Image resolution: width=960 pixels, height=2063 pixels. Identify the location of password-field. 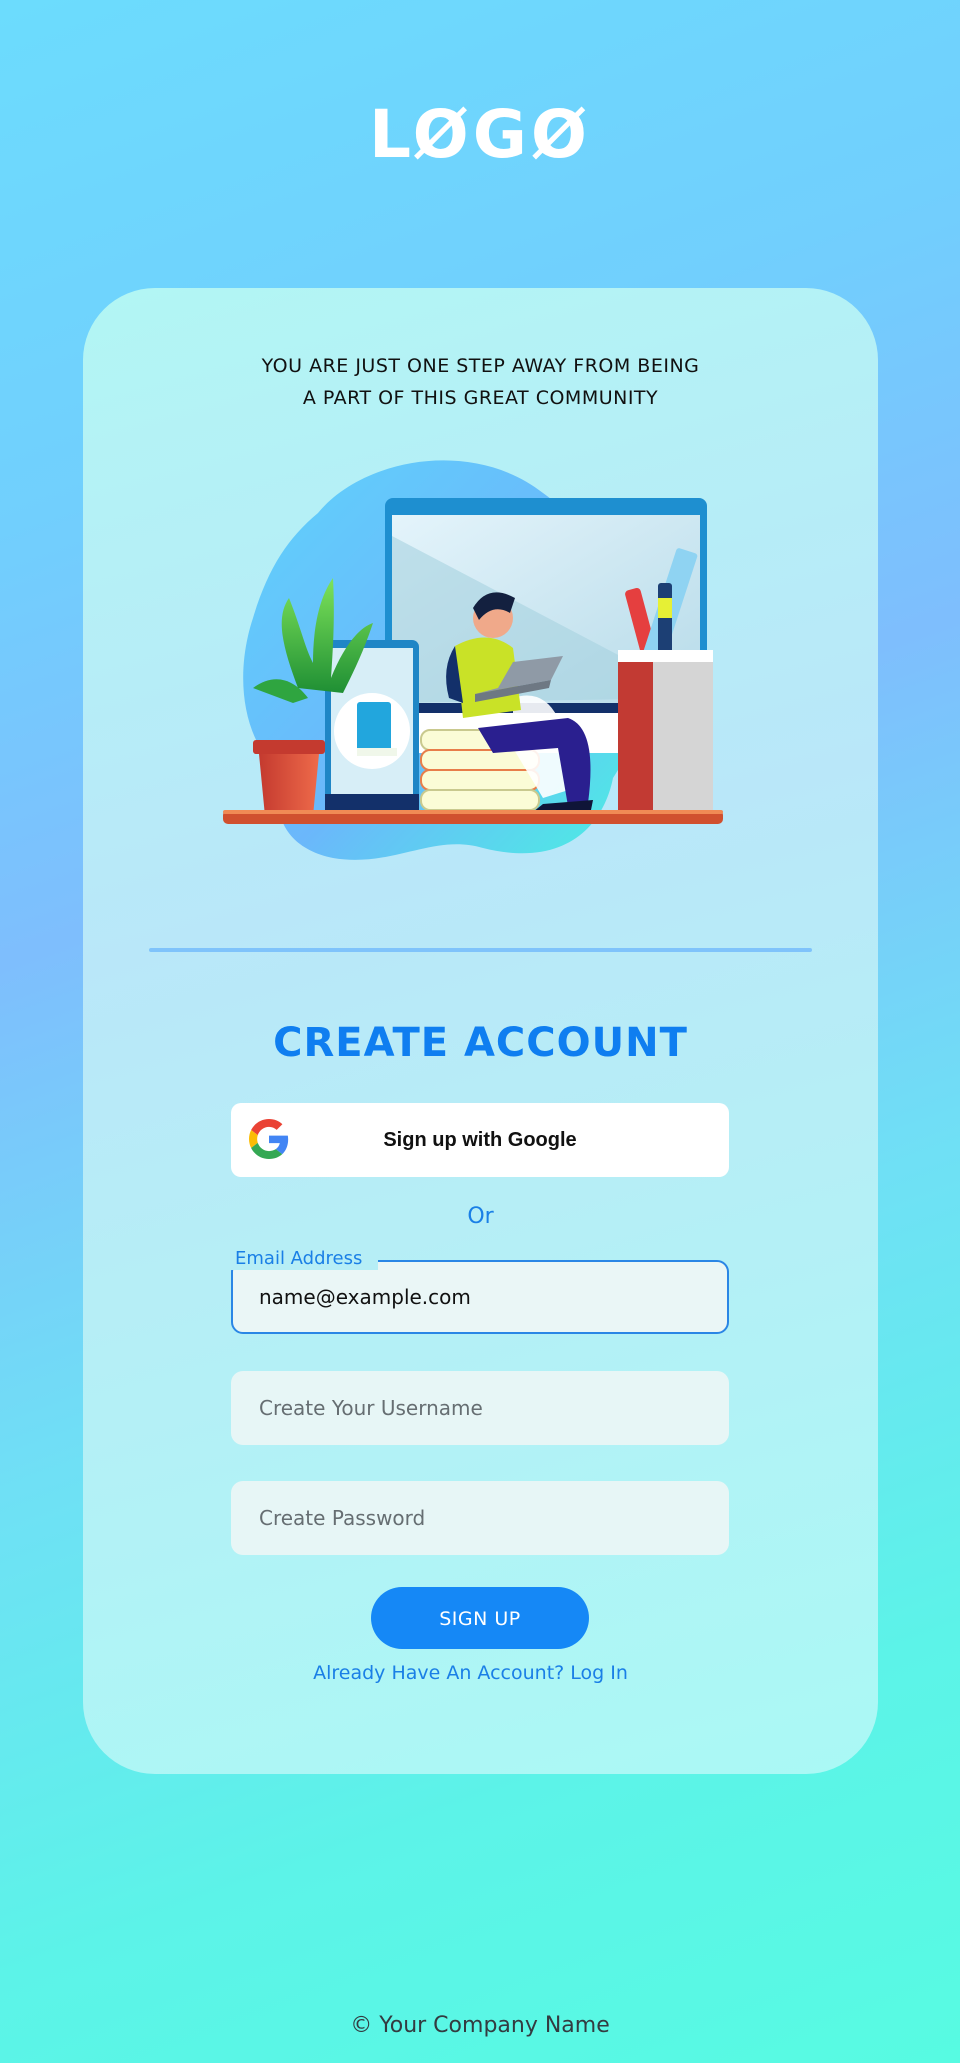
(480, 1518).